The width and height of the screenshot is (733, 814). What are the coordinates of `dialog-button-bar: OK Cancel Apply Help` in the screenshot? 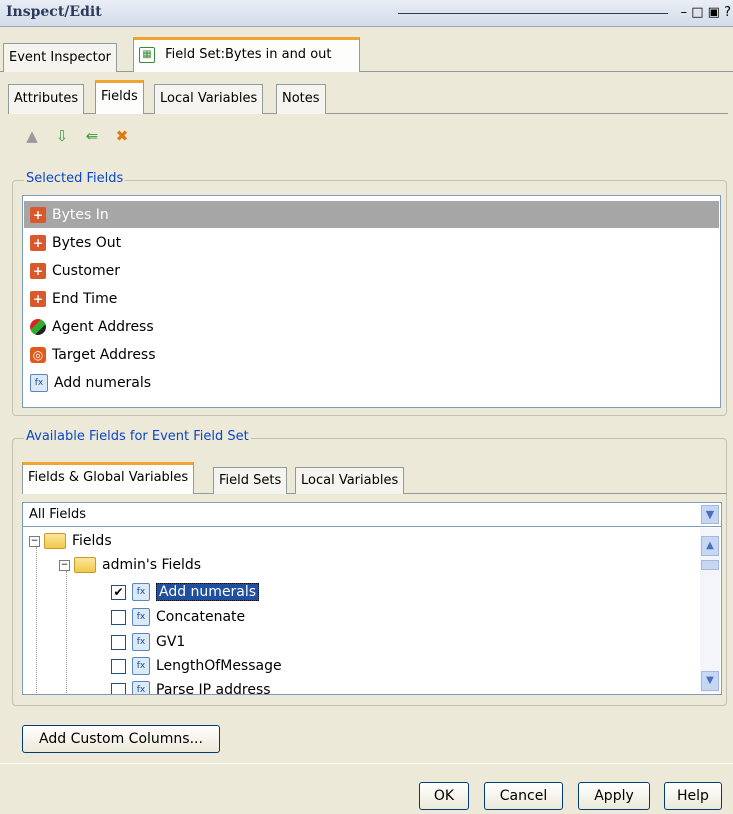 It's located at (366, 788).